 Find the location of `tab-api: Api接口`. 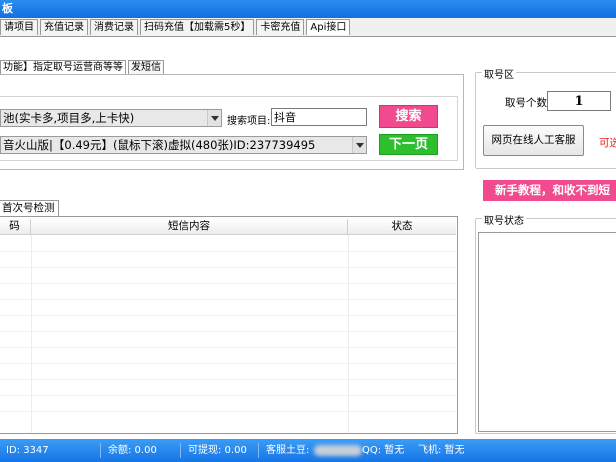

tab-api: Api接口 is located at coordinates (328, 27).